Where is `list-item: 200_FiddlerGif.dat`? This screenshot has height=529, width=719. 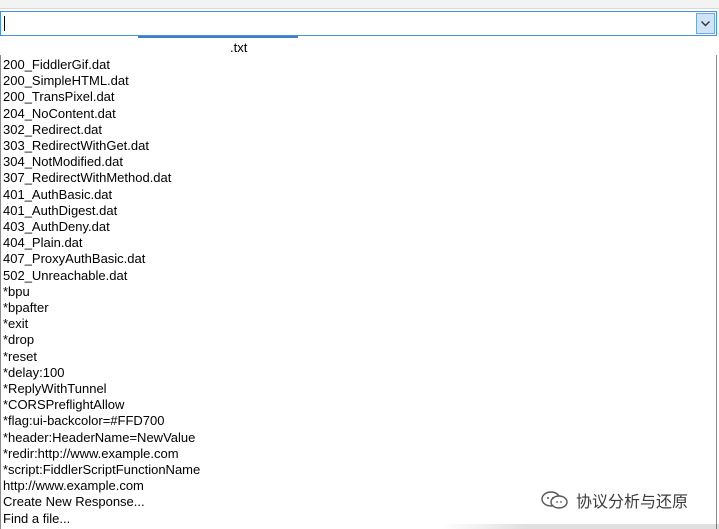
list-item: 200_FiddlerGif.dat is located at coordinates (56, 65).